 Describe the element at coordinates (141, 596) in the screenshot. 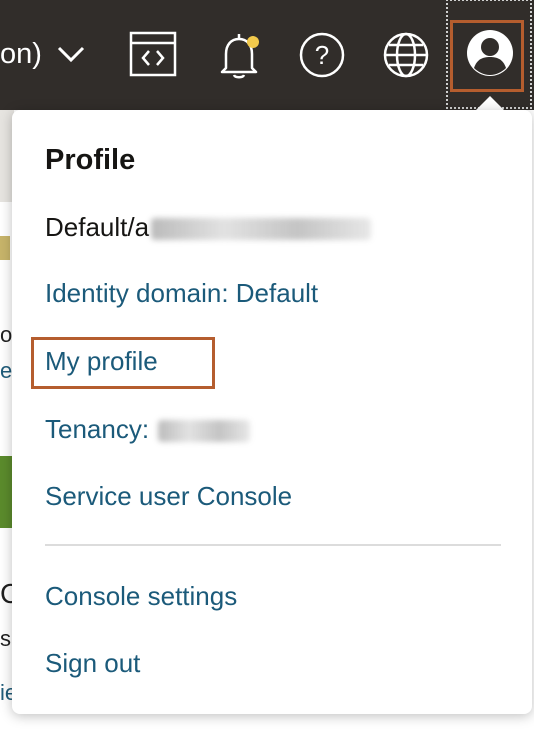

I see `console-settings-link: Console settings` at that location.